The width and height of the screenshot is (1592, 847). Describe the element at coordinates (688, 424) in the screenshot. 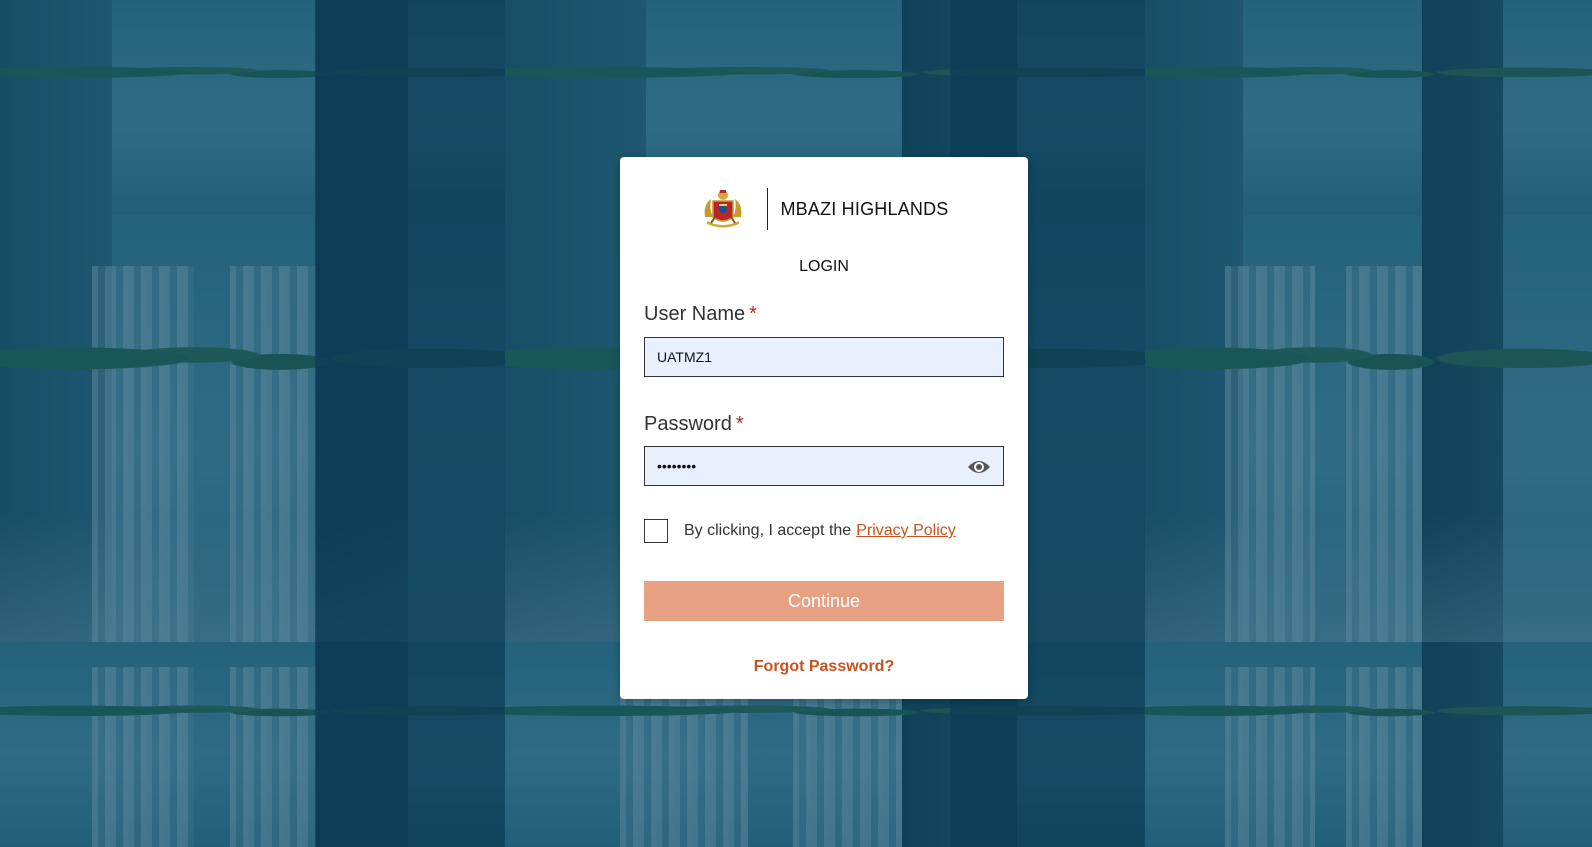

I see `password-label-text: Password` at that location.